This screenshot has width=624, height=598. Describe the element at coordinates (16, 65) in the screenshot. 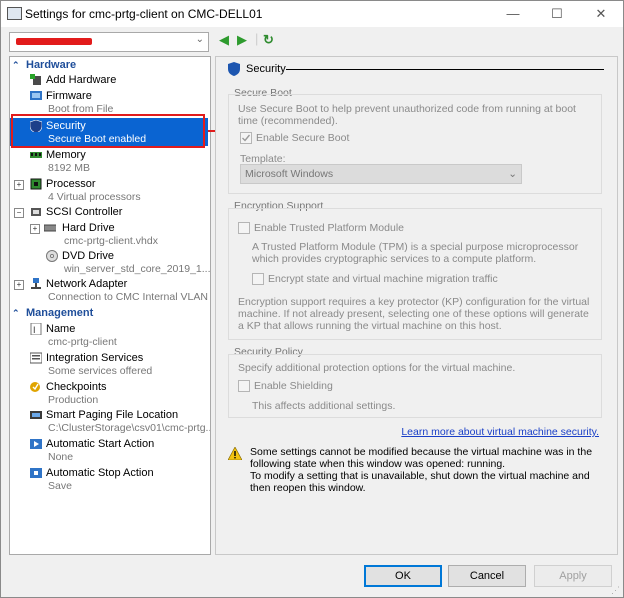

I see `collapse-icon: ⌃` at that location.